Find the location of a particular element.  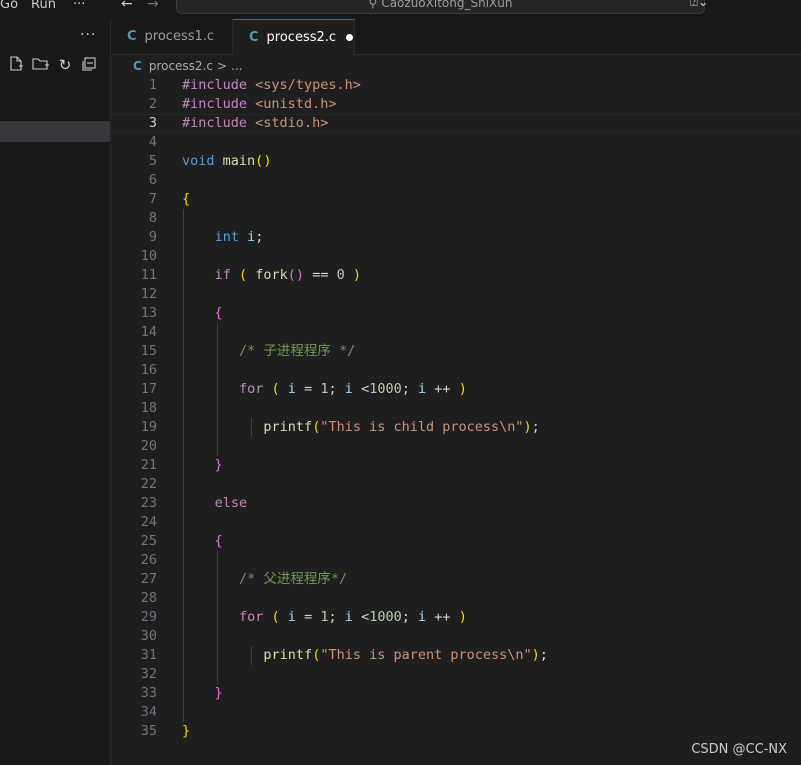

tab-process1-c: Cprocess1.c is located at coordinates (172, 36).